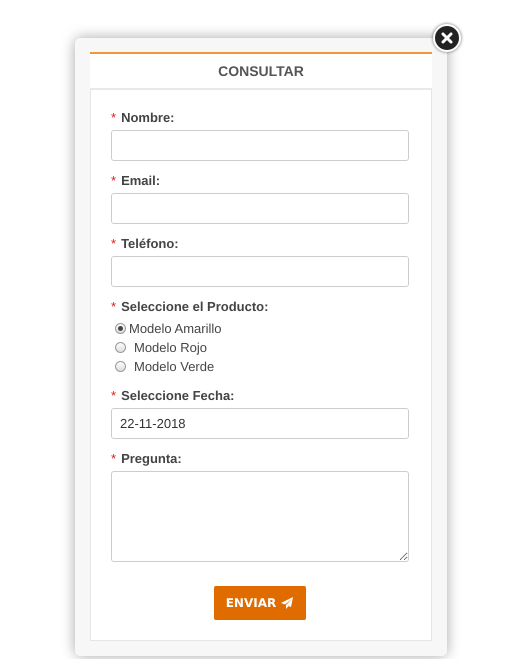  I want to click on radio-label: Modelo Rojo, so click(170, 347).